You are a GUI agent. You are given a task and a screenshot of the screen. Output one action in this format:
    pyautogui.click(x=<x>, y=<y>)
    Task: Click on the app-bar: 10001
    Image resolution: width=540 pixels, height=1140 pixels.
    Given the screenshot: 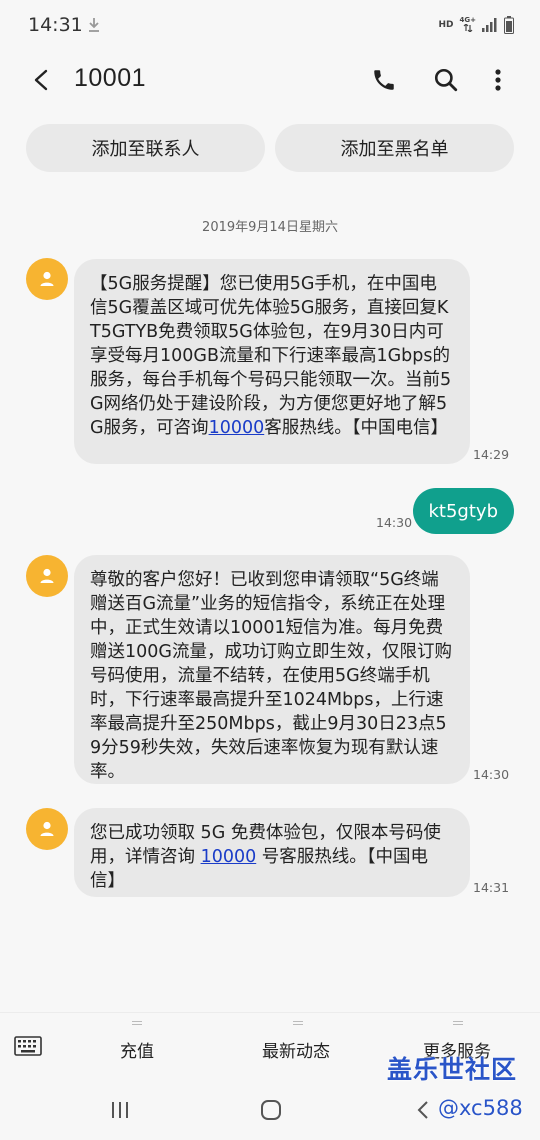 What is the action you would take?
    pyautogui.click(x=270, y=80)
    